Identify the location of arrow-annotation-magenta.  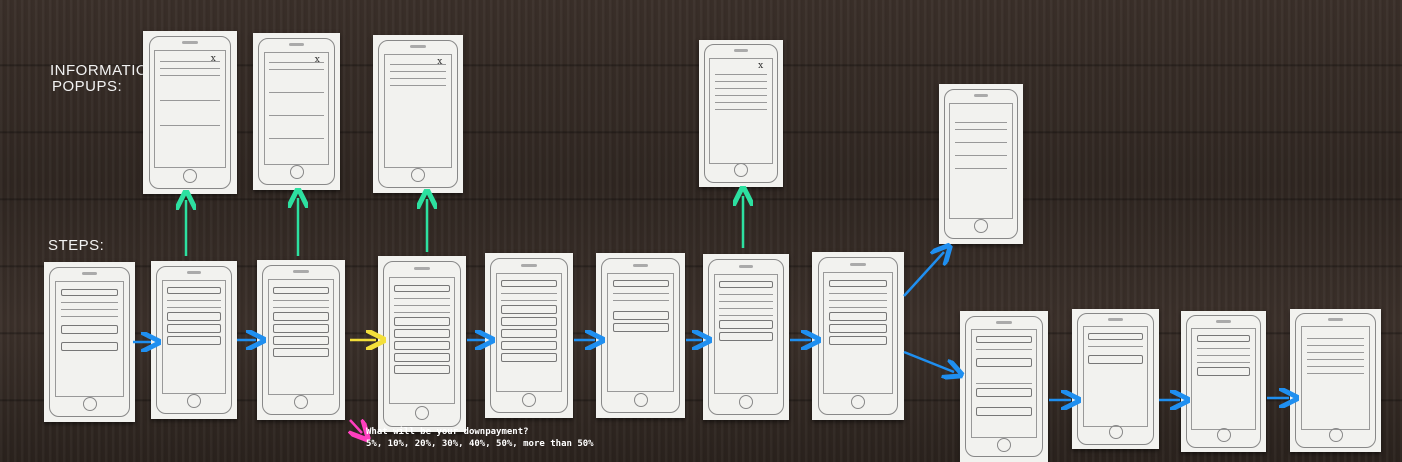
(356, 426).